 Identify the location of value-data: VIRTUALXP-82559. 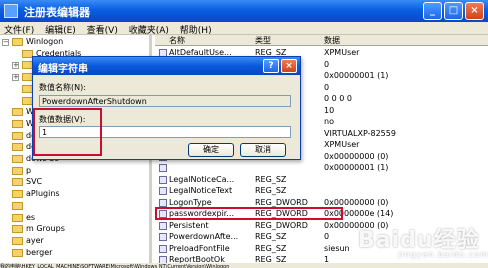
(360, 133).